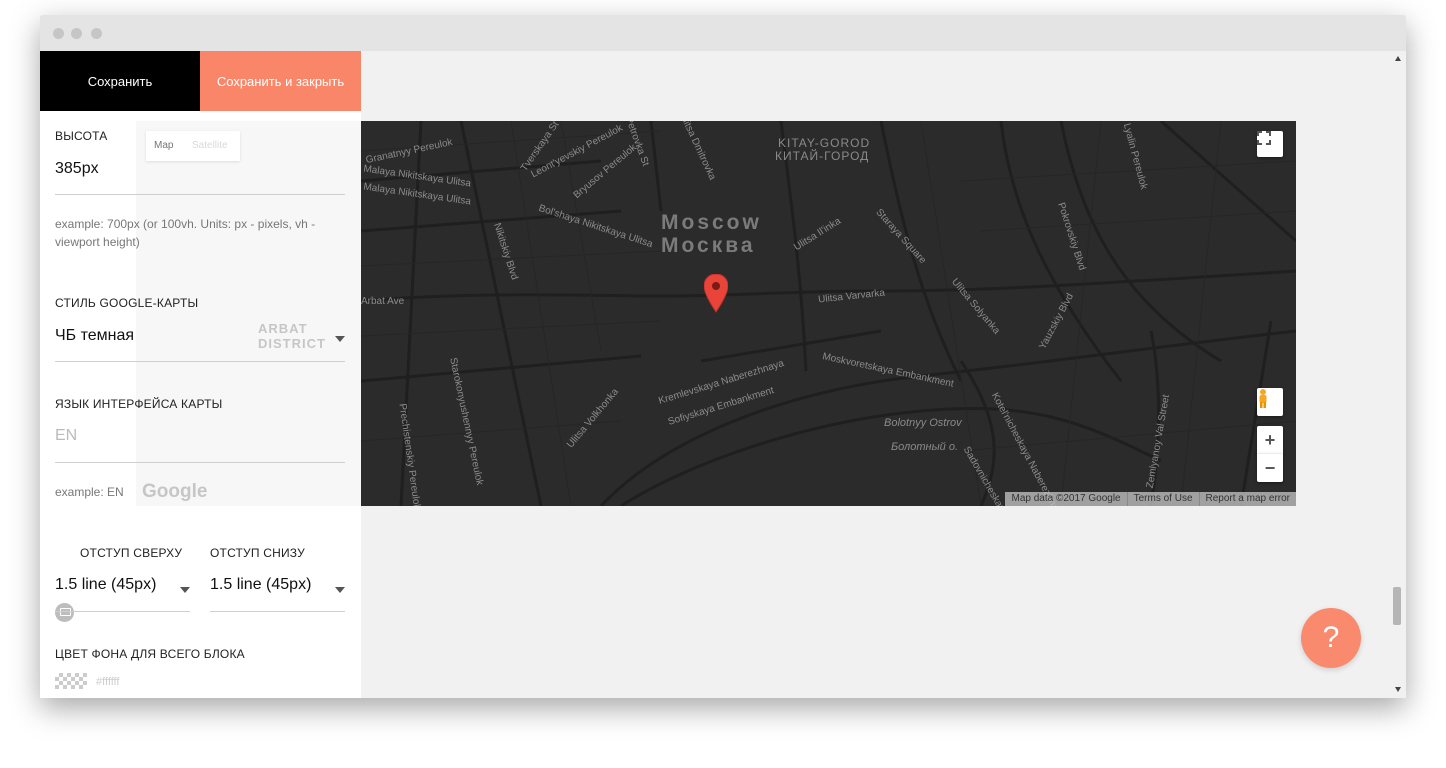 This screenshot has height=768, width=1446. Describe the element at coordinates (96, 33) in the screenshot. I see `window-maximize-dot` at that location.